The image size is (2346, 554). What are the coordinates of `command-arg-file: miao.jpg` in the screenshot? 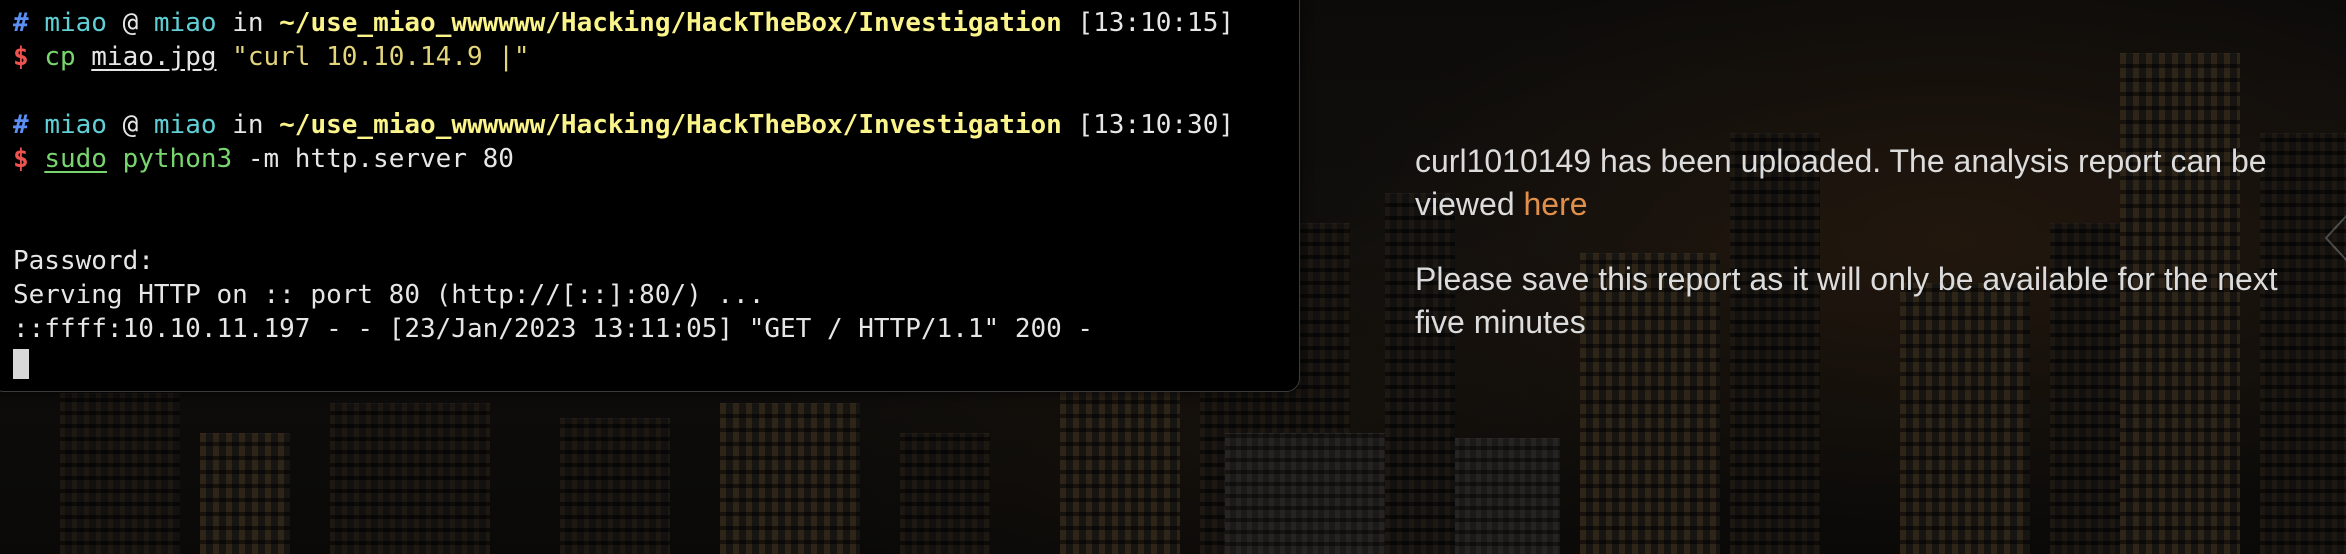 It's located at (154, 57).